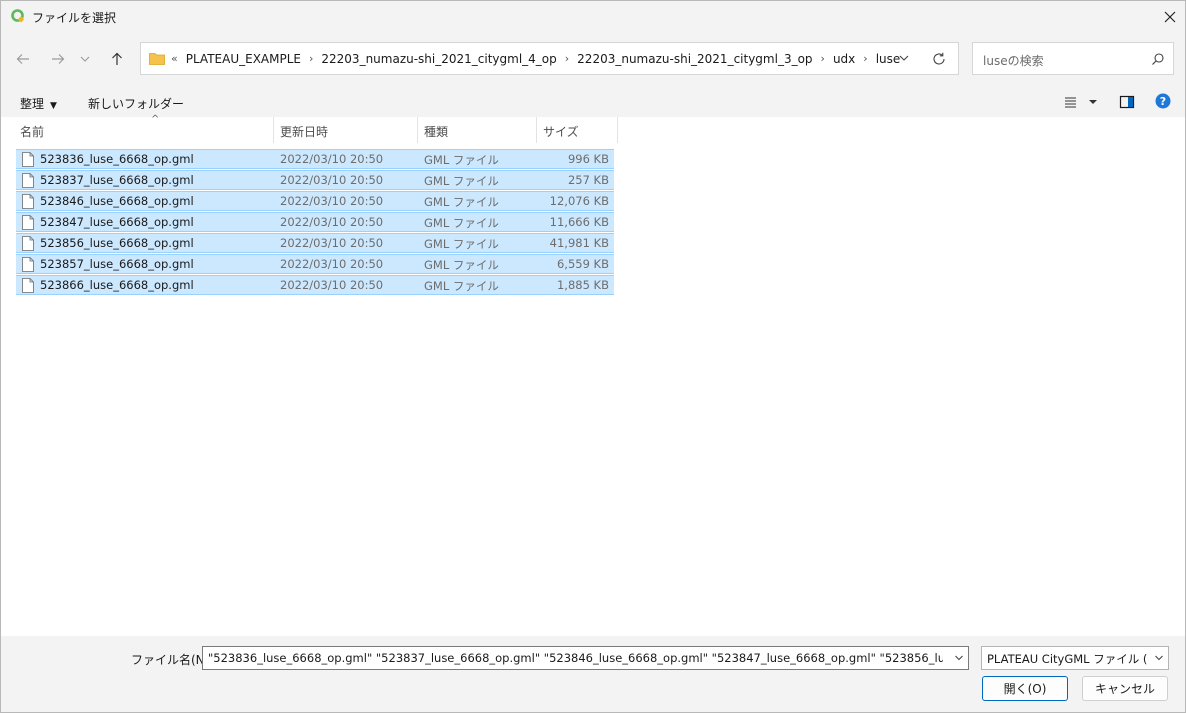 The image size is (1186, 713). What do you see at coordinates (561, 132) in the screenshot?
I see `column-size-label: サイズ` at bounding box center [561, 132].